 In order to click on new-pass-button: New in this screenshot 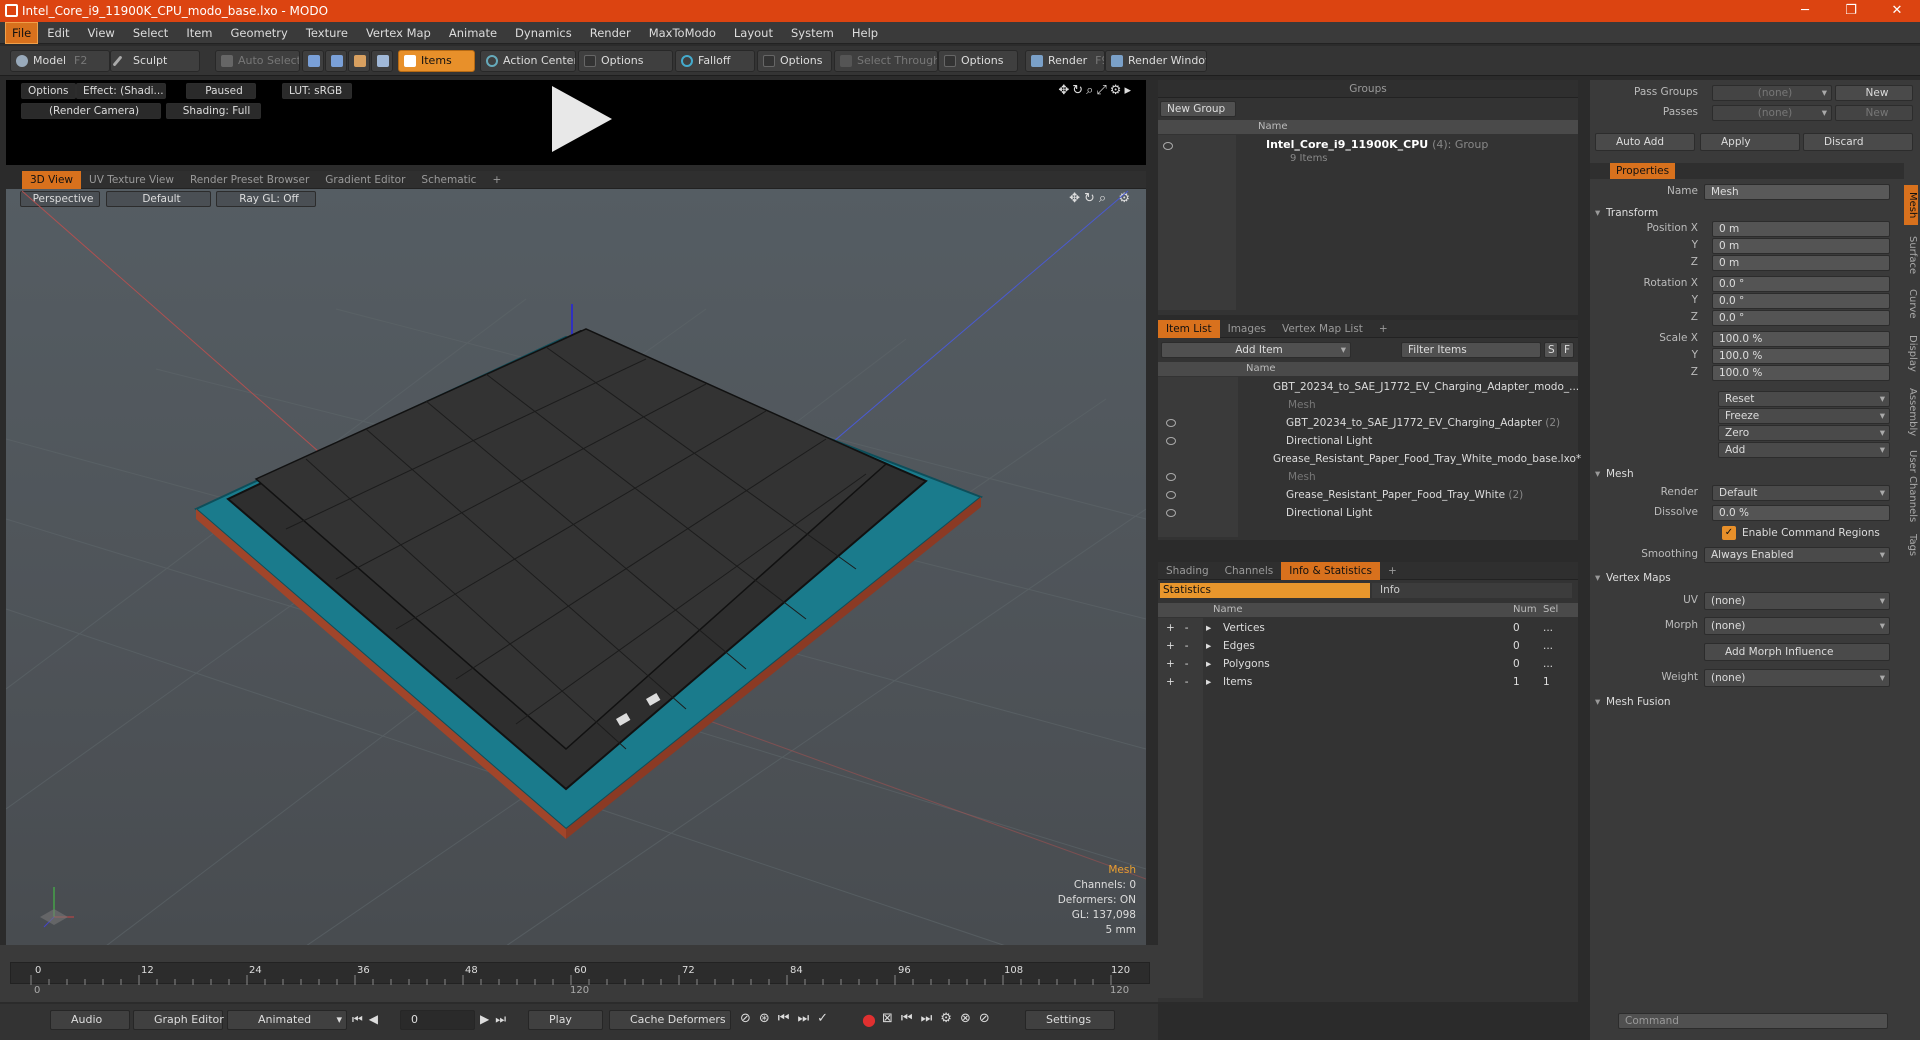, I will do `click(1874, 113)`.